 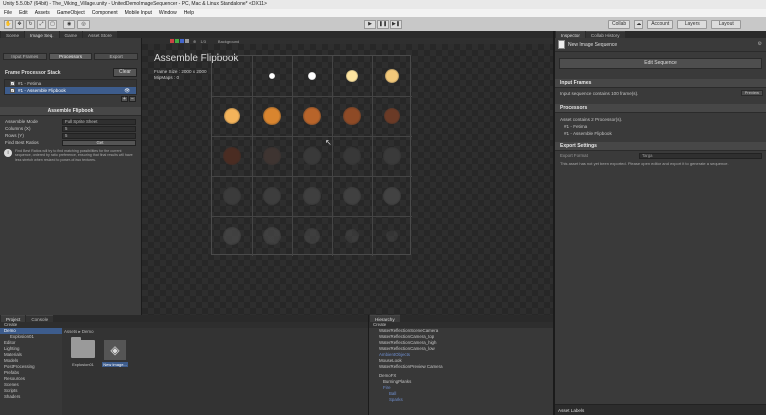 I want to click on processor-mode-tabs: Input Frames Processors Export, so click(x=70, y=56).